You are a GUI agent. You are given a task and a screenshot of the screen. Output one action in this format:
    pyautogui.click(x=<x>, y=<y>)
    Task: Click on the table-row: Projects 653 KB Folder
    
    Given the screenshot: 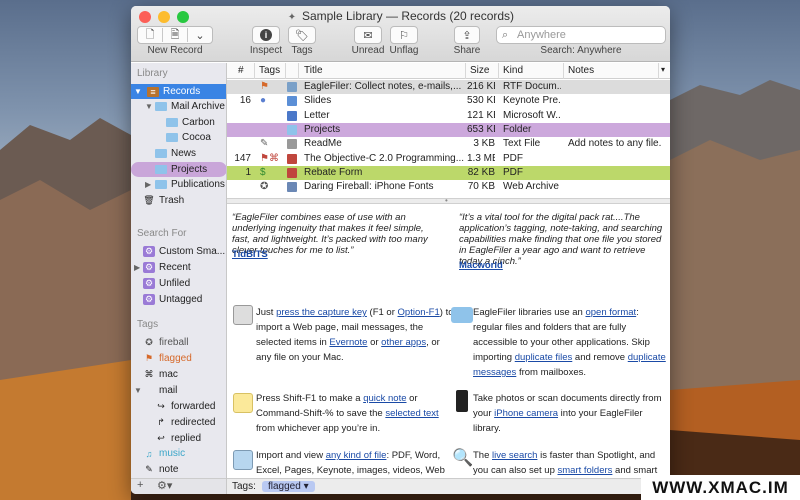 What is the action you would take?
    pyautogui.click(x=448, y=129)
    